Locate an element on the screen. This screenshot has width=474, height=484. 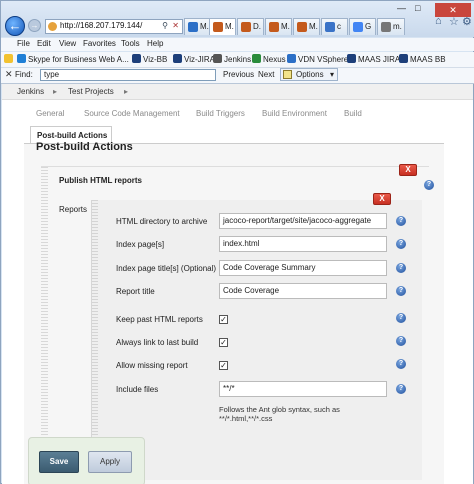
breadcrumb: Jenkins ▸ Test Projects ▸ is located at coordinates (237, 92).